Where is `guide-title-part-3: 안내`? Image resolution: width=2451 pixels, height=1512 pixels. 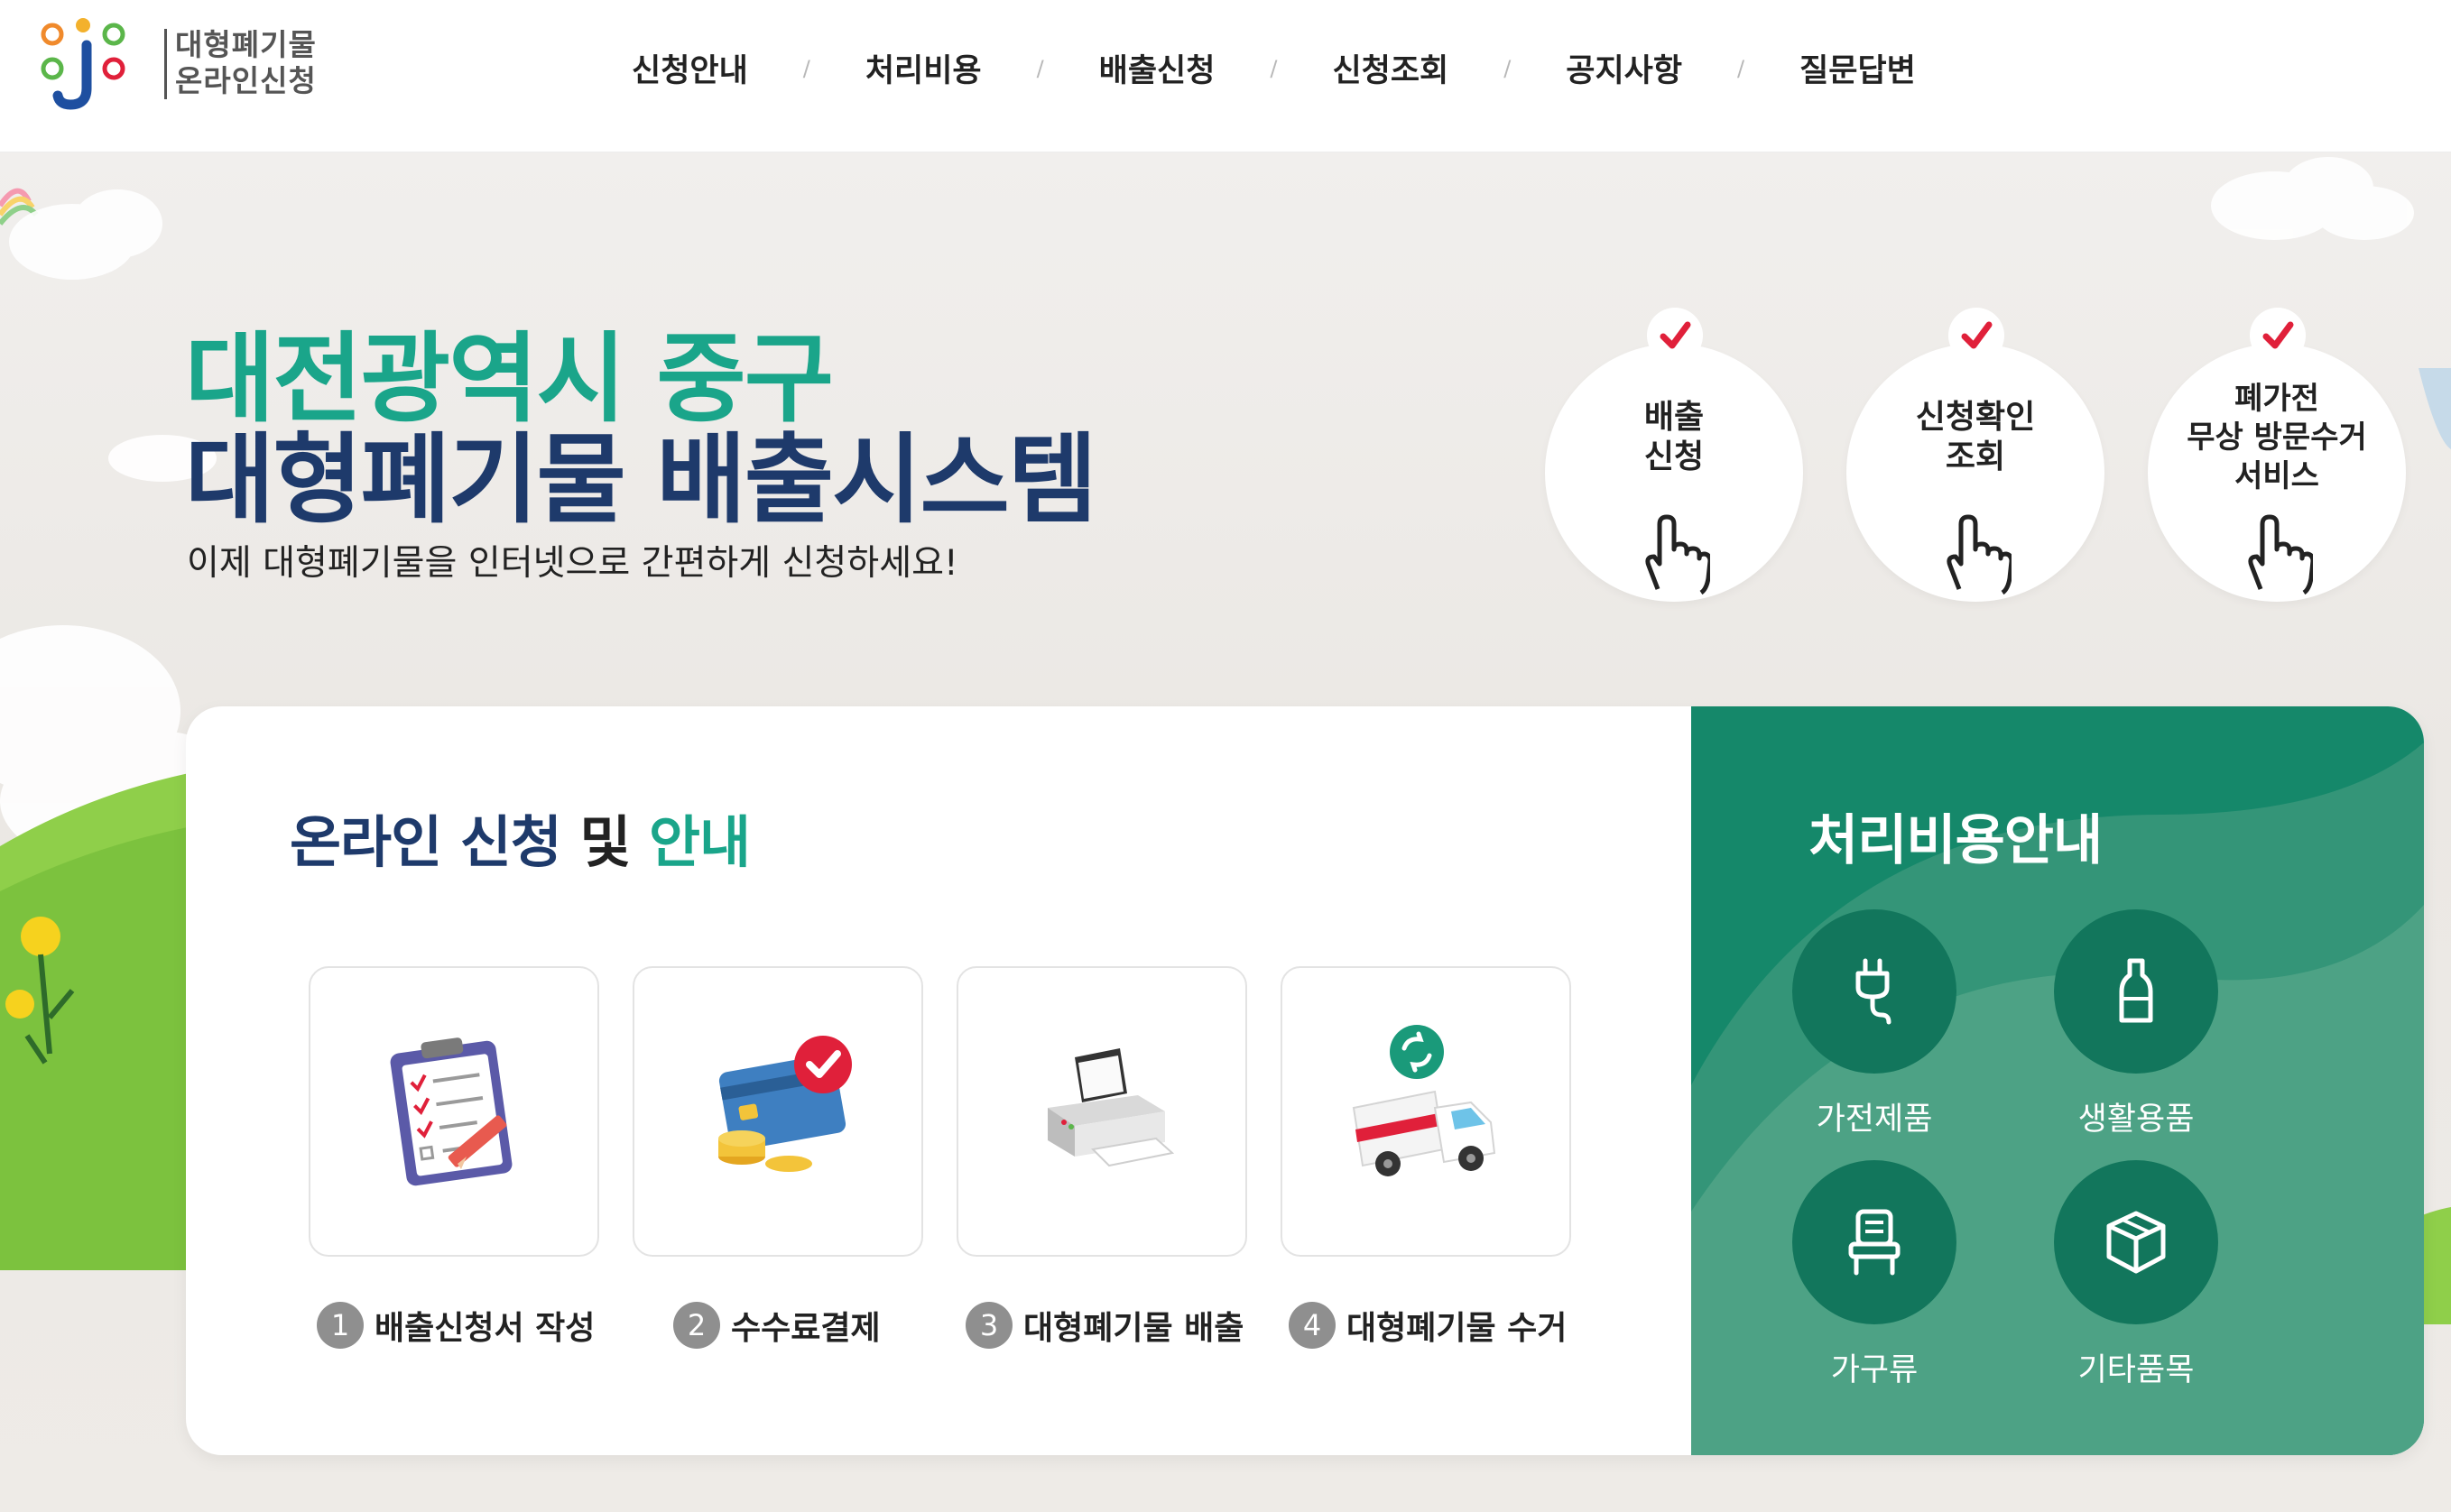
guide-title-part-3: 안내 is located at coordinates (700, 842).